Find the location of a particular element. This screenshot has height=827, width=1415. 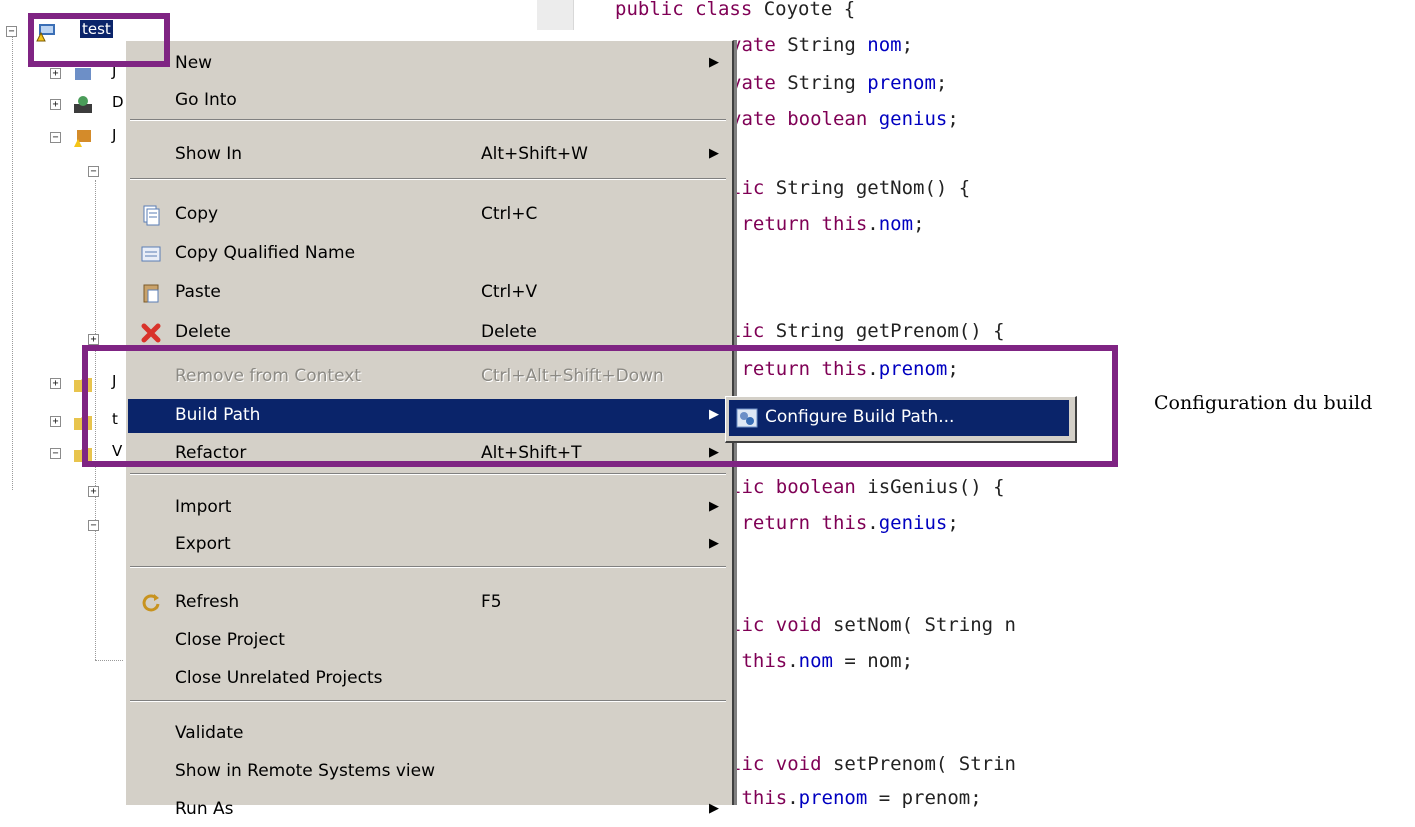

menu-item-shortcut: Ctrl+V is located at coordinates (509, 292).